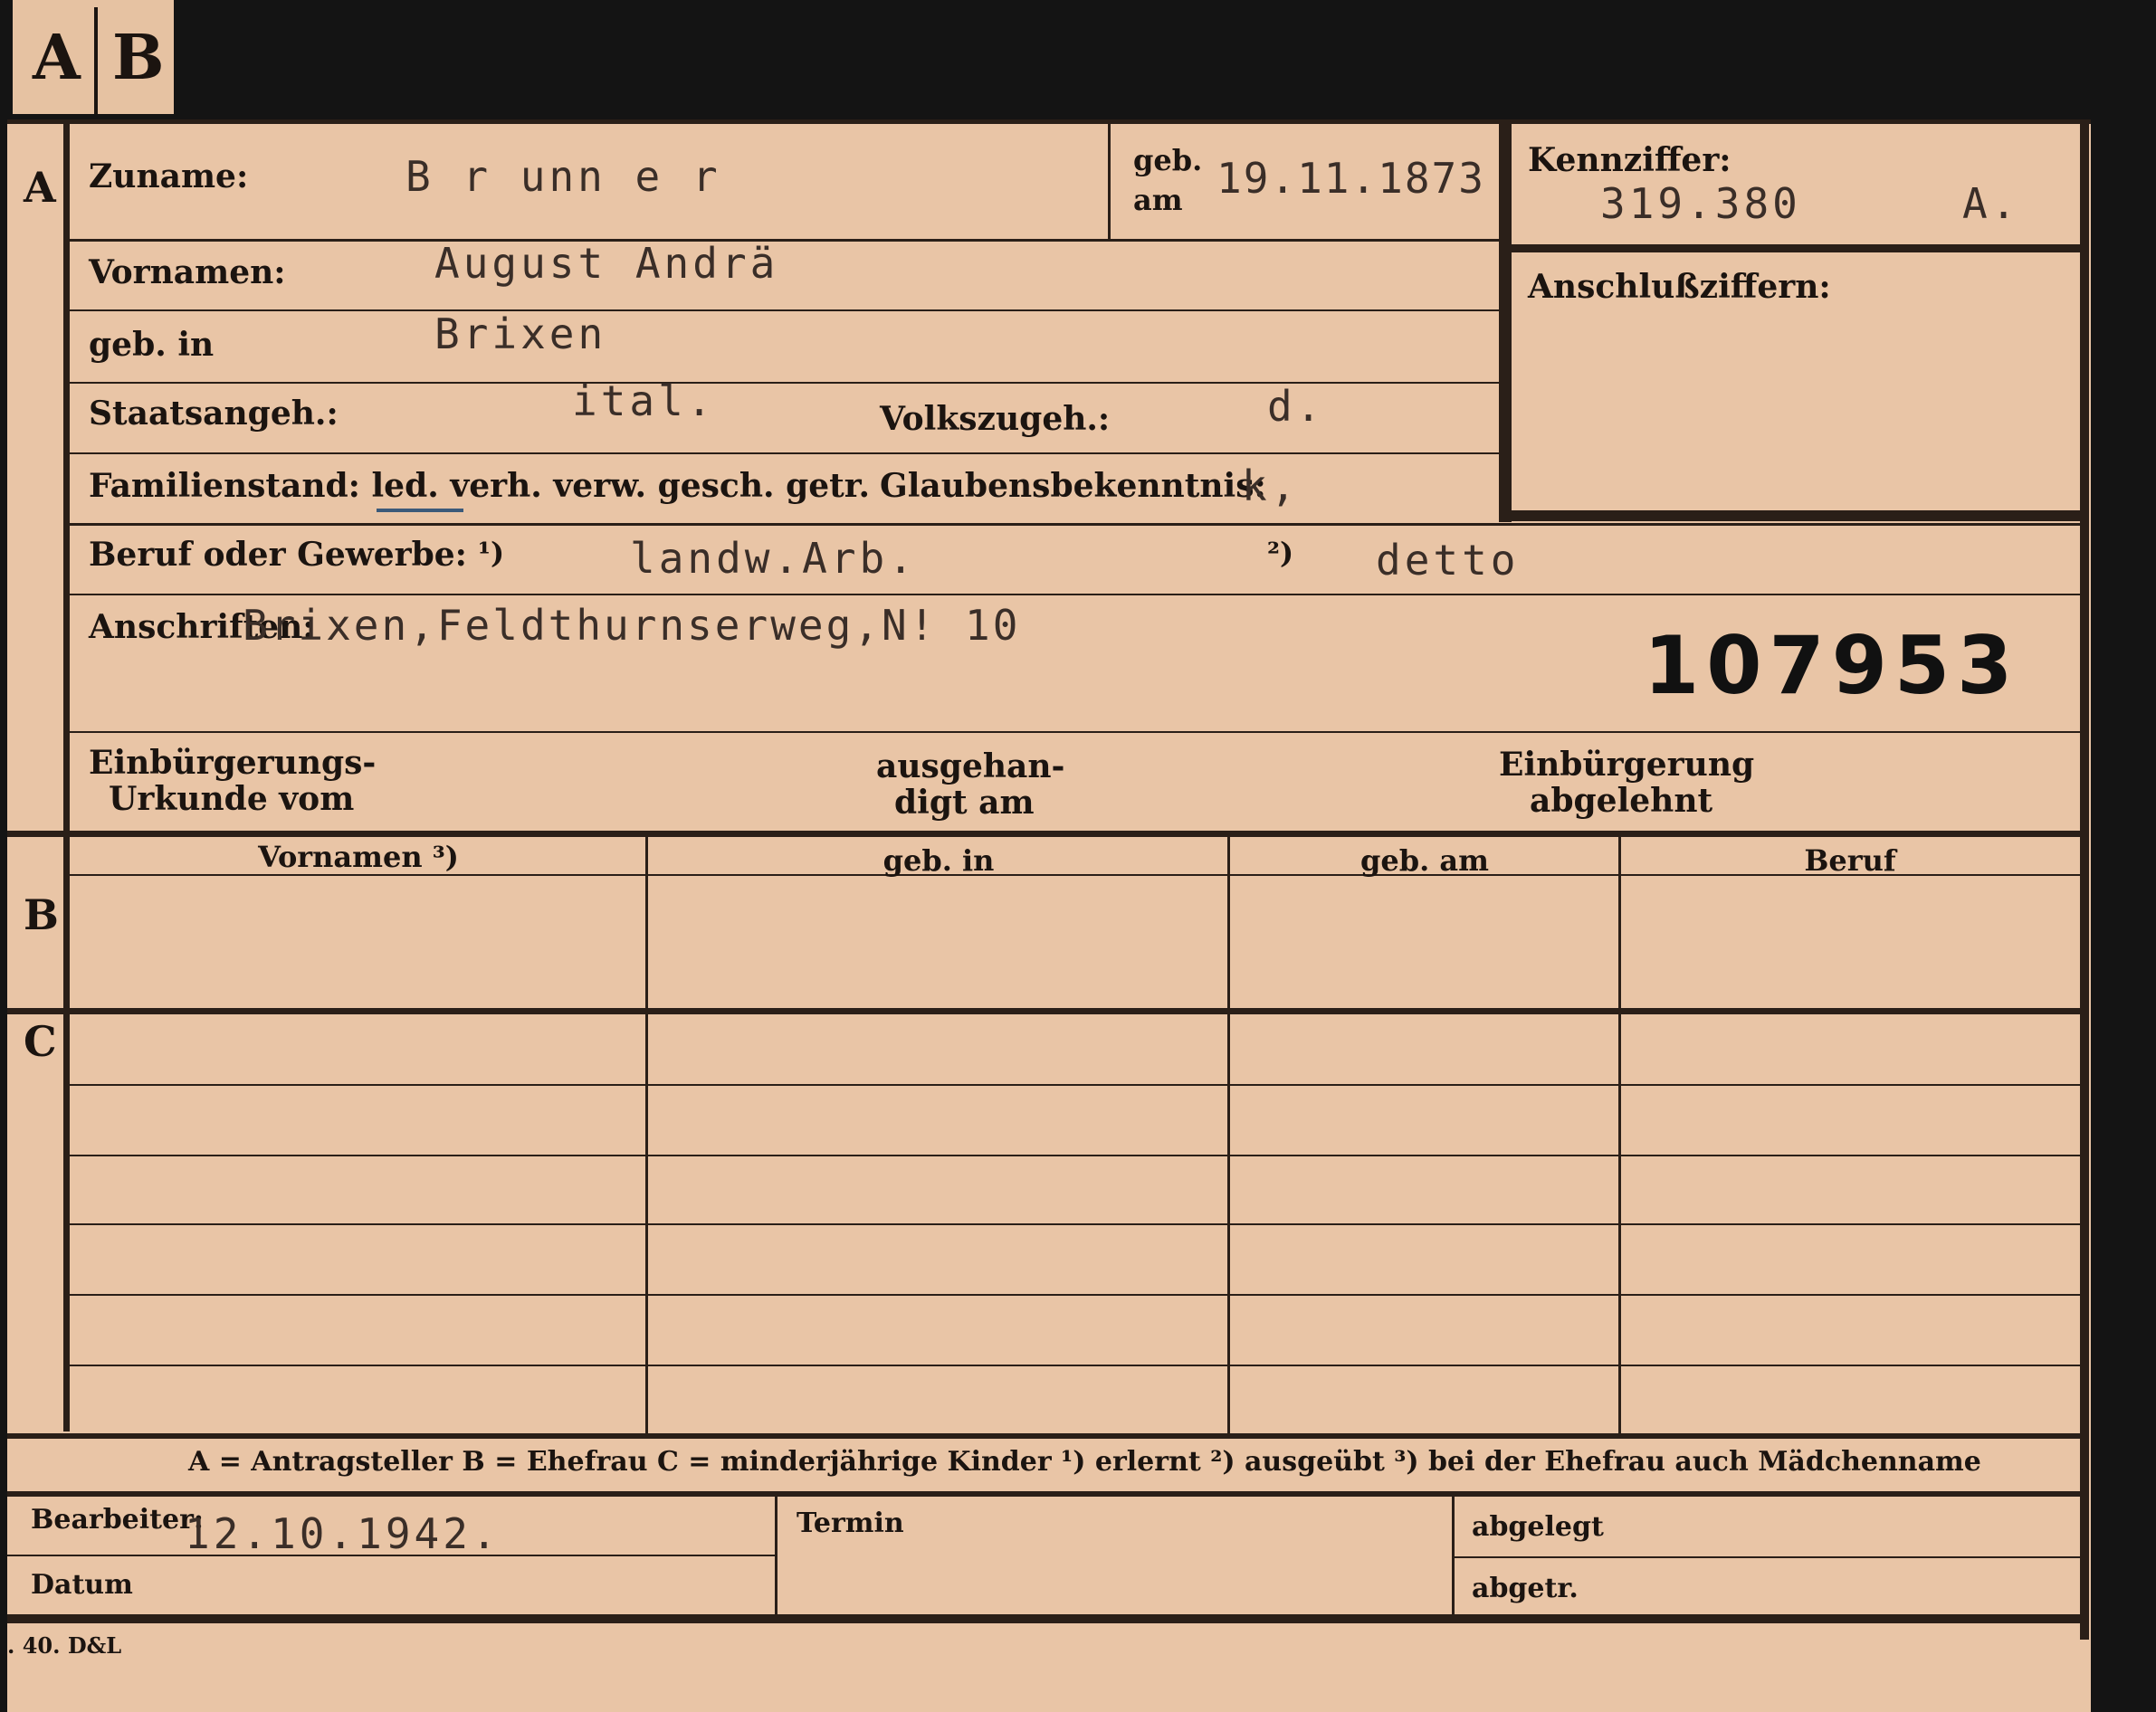 The width and height of the screenshot is (2156, 1712). I want to click on label-vornamen: Vornamen:, so click(188, 272).